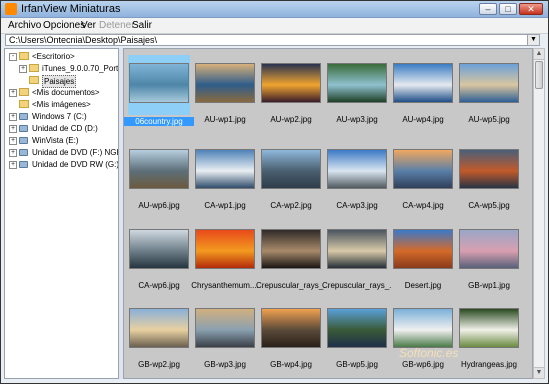  What do you see at coordinates (75, 164) in the screenshot?
I see `tree-node-label: Unidad de DVD RW (G:)` at bounding box center [75, 164].